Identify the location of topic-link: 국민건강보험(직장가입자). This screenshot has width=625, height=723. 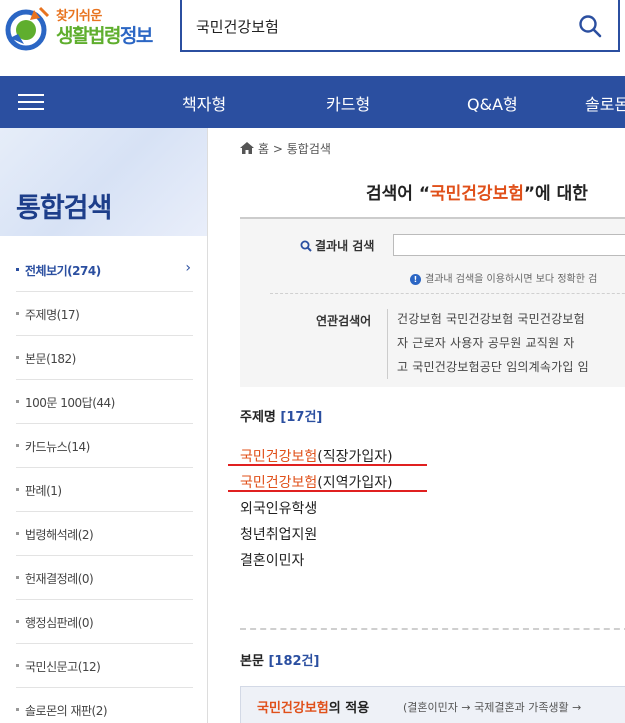
(316, 456).